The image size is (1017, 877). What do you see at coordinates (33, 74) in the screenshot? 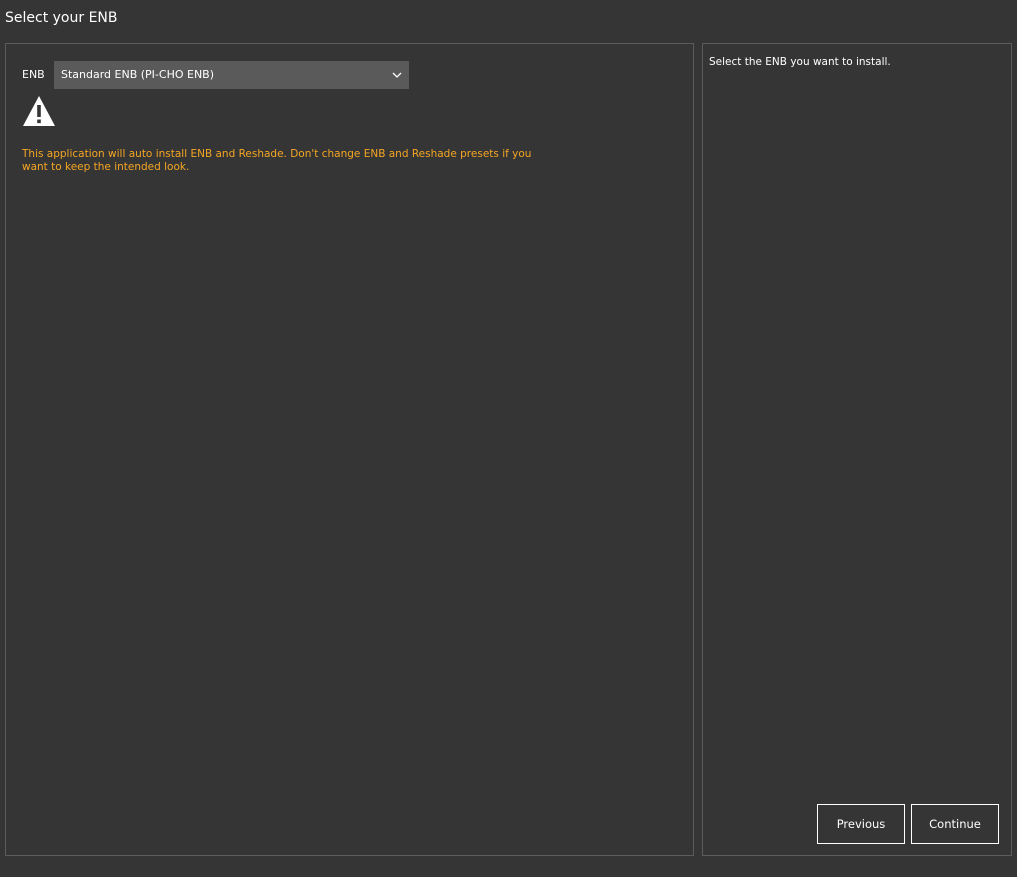
I see `enb-label: ENB` at bounding box center [33, 74].